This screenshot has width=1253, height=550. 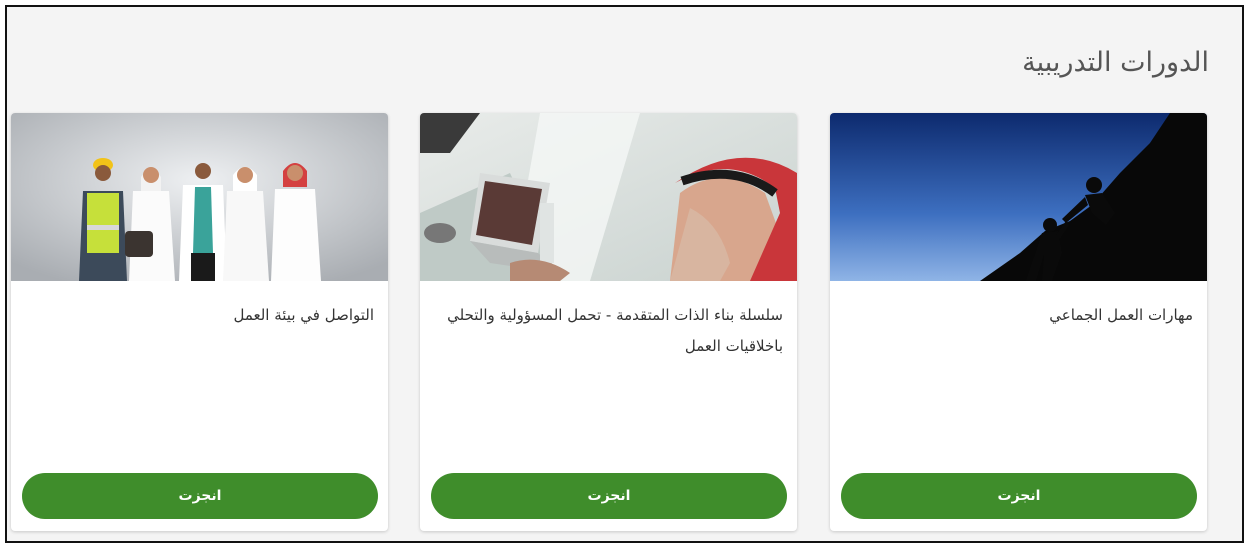 What do you see at coordinates (1115, 62) in the screenshot?
I see `section-title: الدورات التدريبية` at bounding box center [1115, 62].